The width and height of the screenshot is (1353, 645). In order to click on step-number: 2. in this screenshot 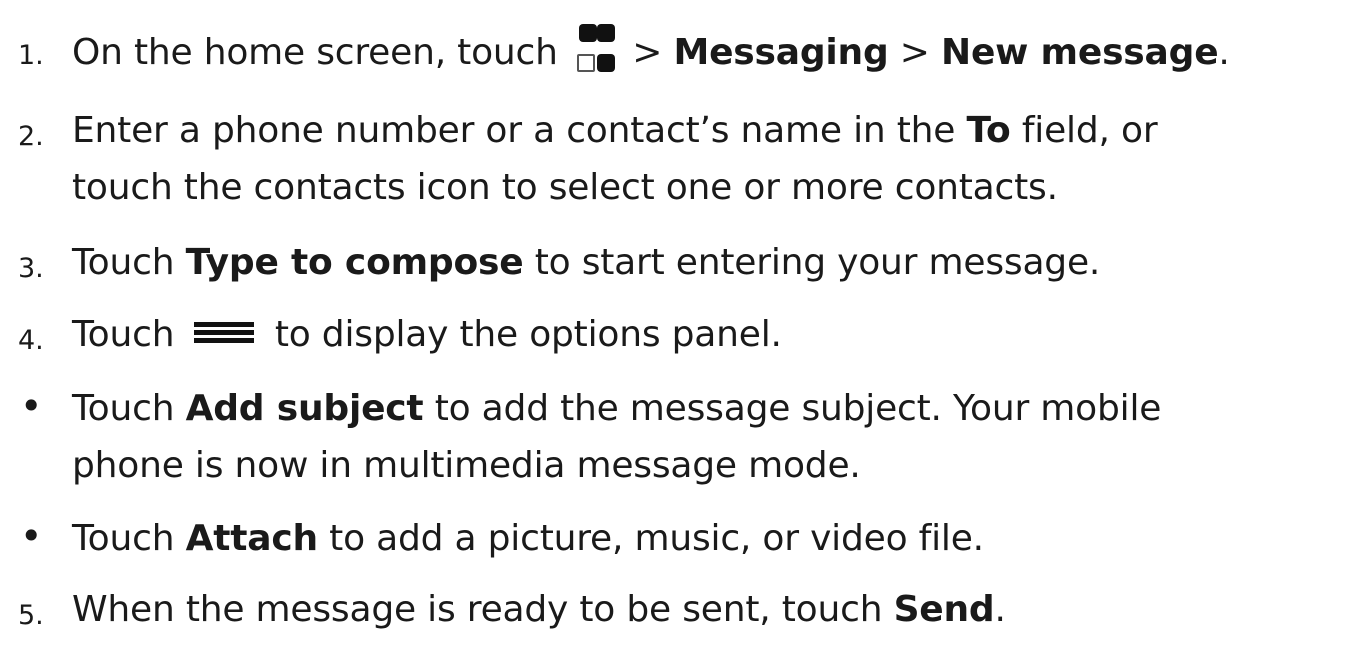, I will do `click(31, 136)`.